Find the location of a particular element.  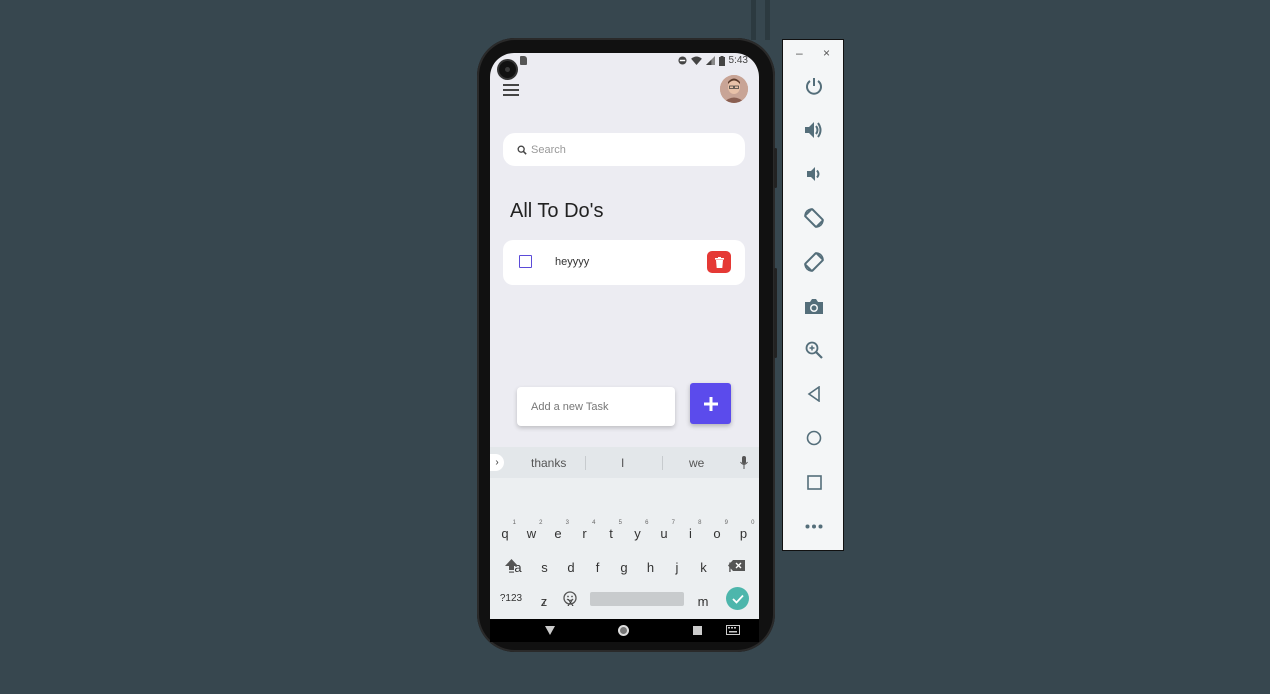

overview-button is located at coordinates (814, 482).